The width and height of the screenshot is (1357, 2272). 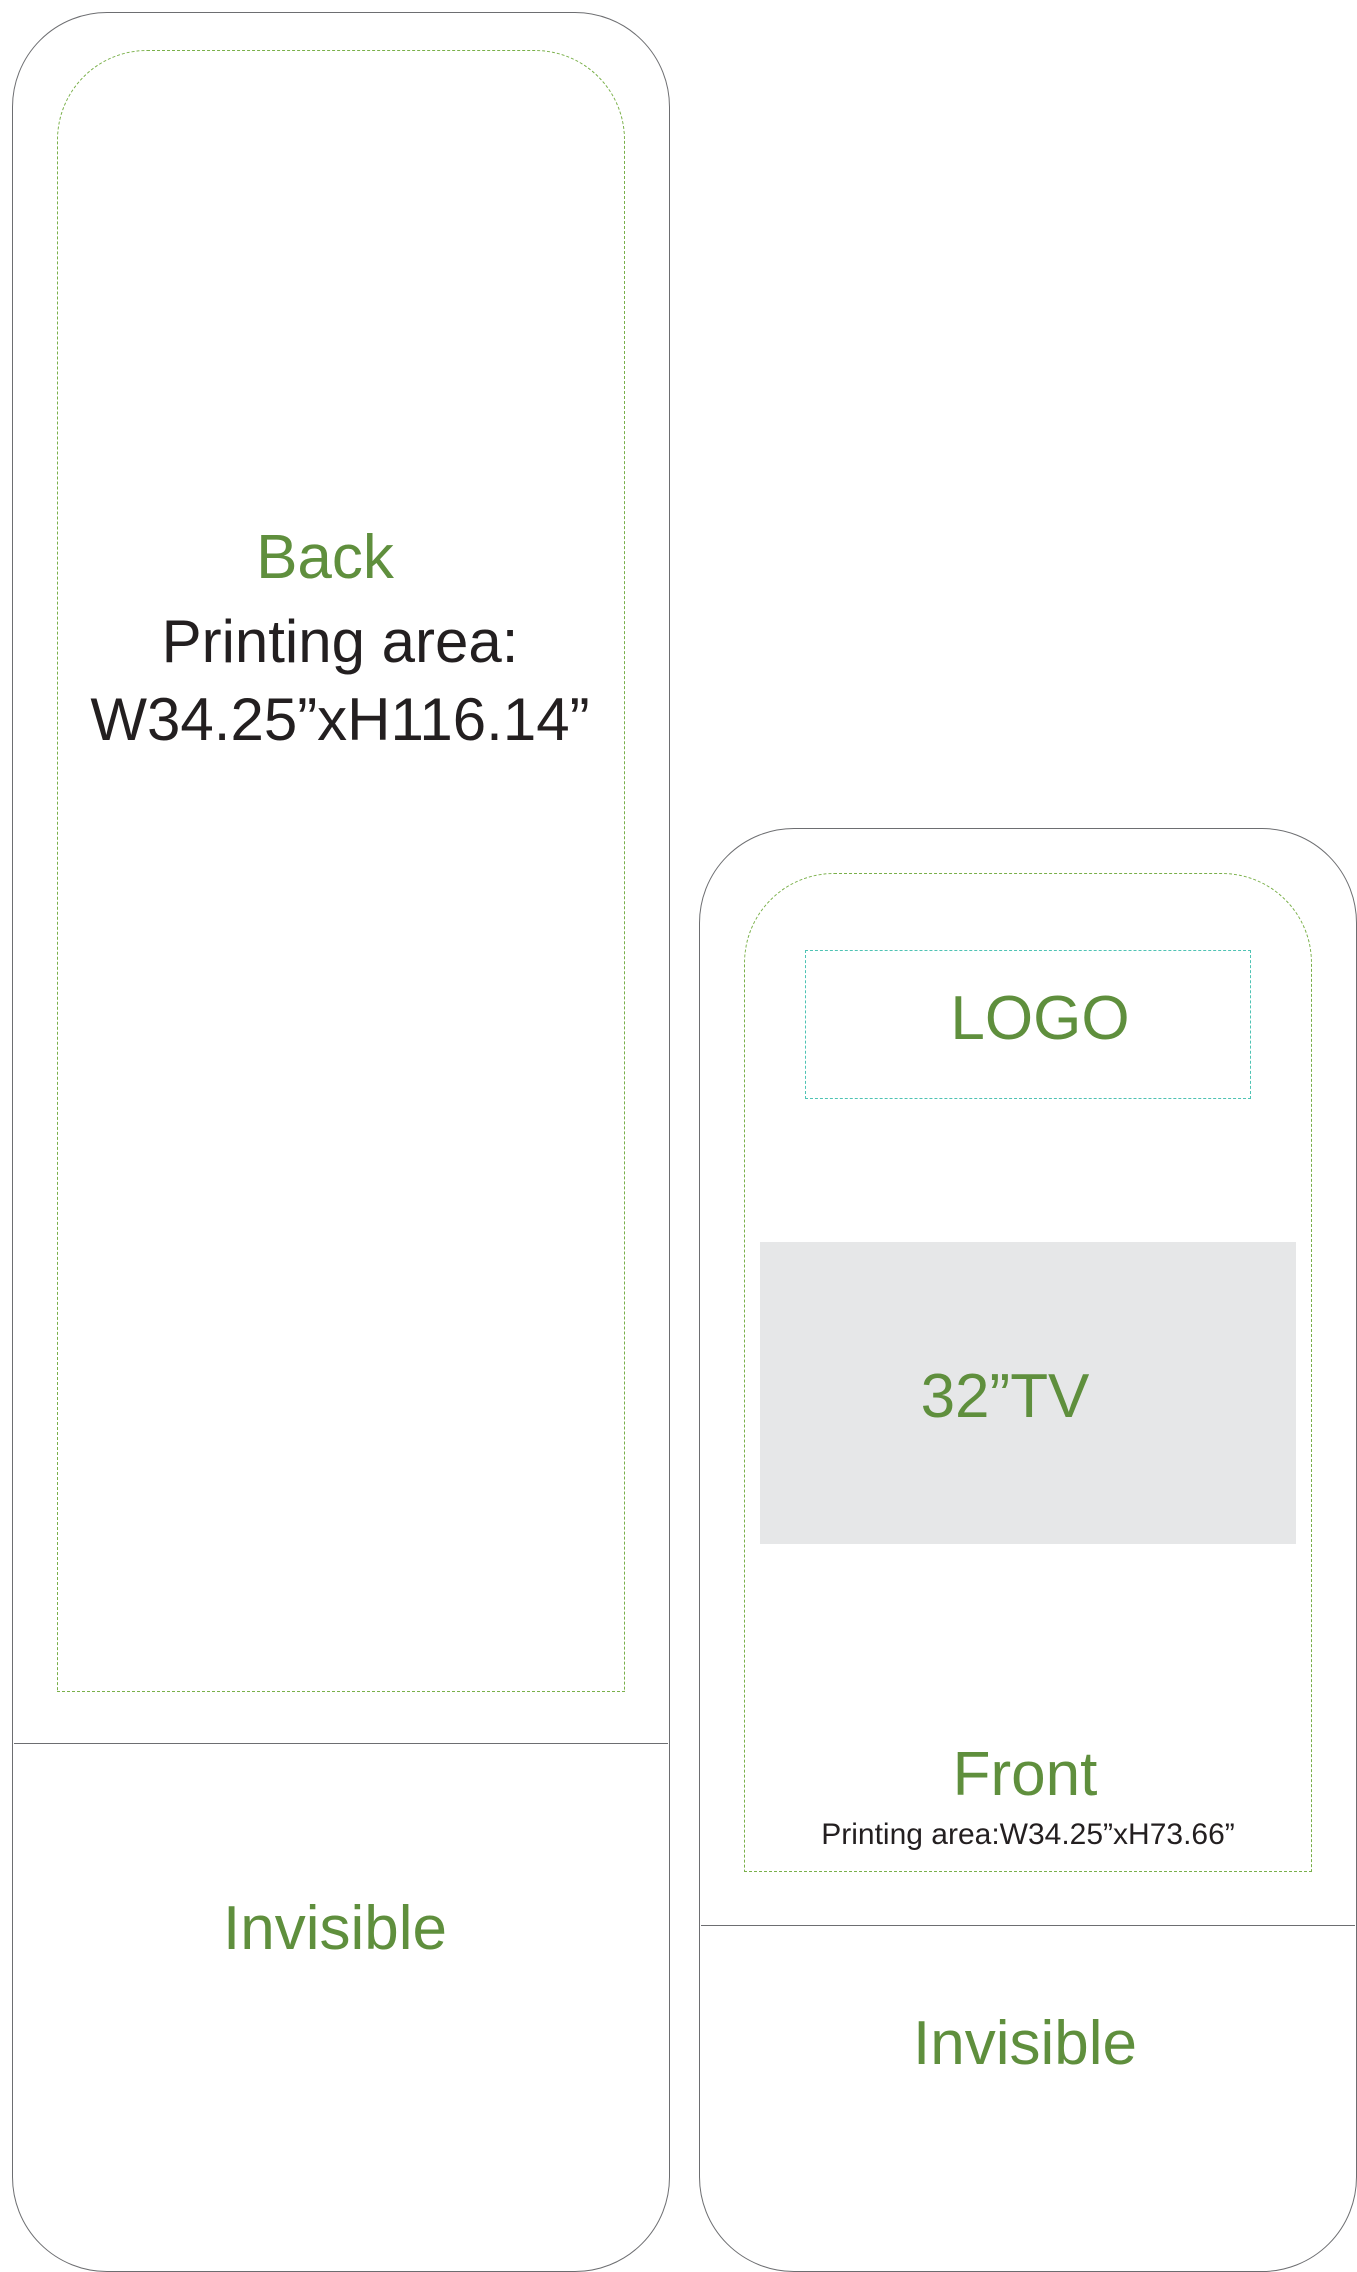 What do you see at coordinates (1028, 1834) in the screenshot?
I see `front-printing-area-label: Printing area:W34.25”xH73.66”` at bounding box center [1028, 1834].